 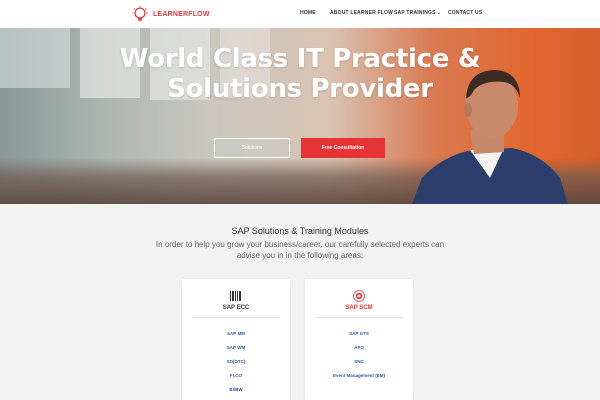 What do you see at coordinates (465, 13) in the screenshot?
I see `nav-contact: CONTACT US` at bounding box center [465, 13].